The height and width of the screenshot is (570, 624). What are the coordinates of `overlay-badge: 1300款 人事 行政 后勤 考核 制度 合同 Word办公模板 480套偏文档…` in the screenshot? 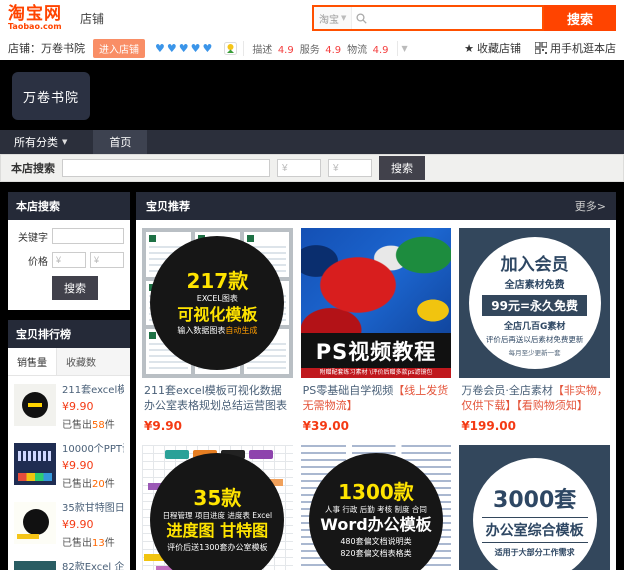 It's located at (375, 511).